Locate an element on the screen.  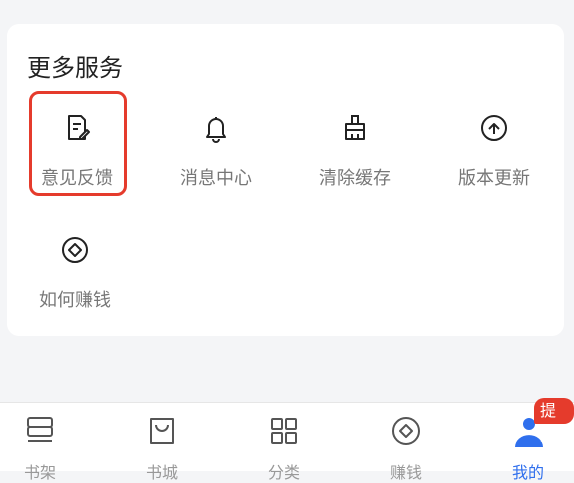
tab-label: 分类 is located at coordinates (283, 472).